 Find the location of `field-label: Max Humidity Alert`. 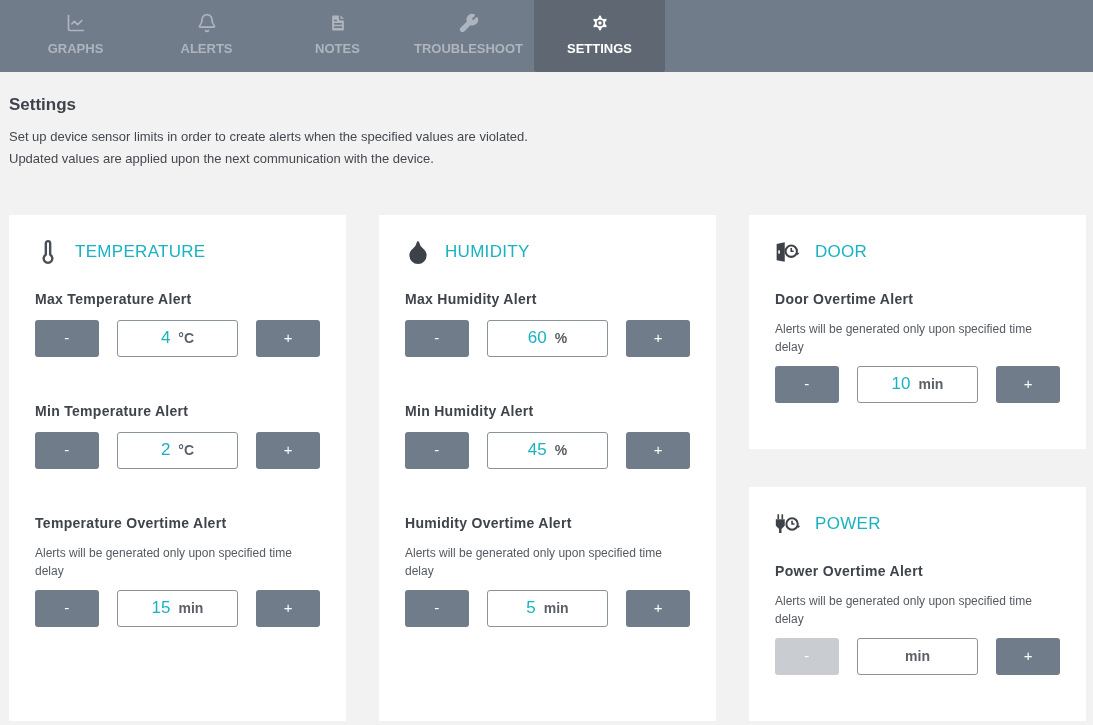

field-label: Max Humidity Alert is located at coordinates (471, 299).